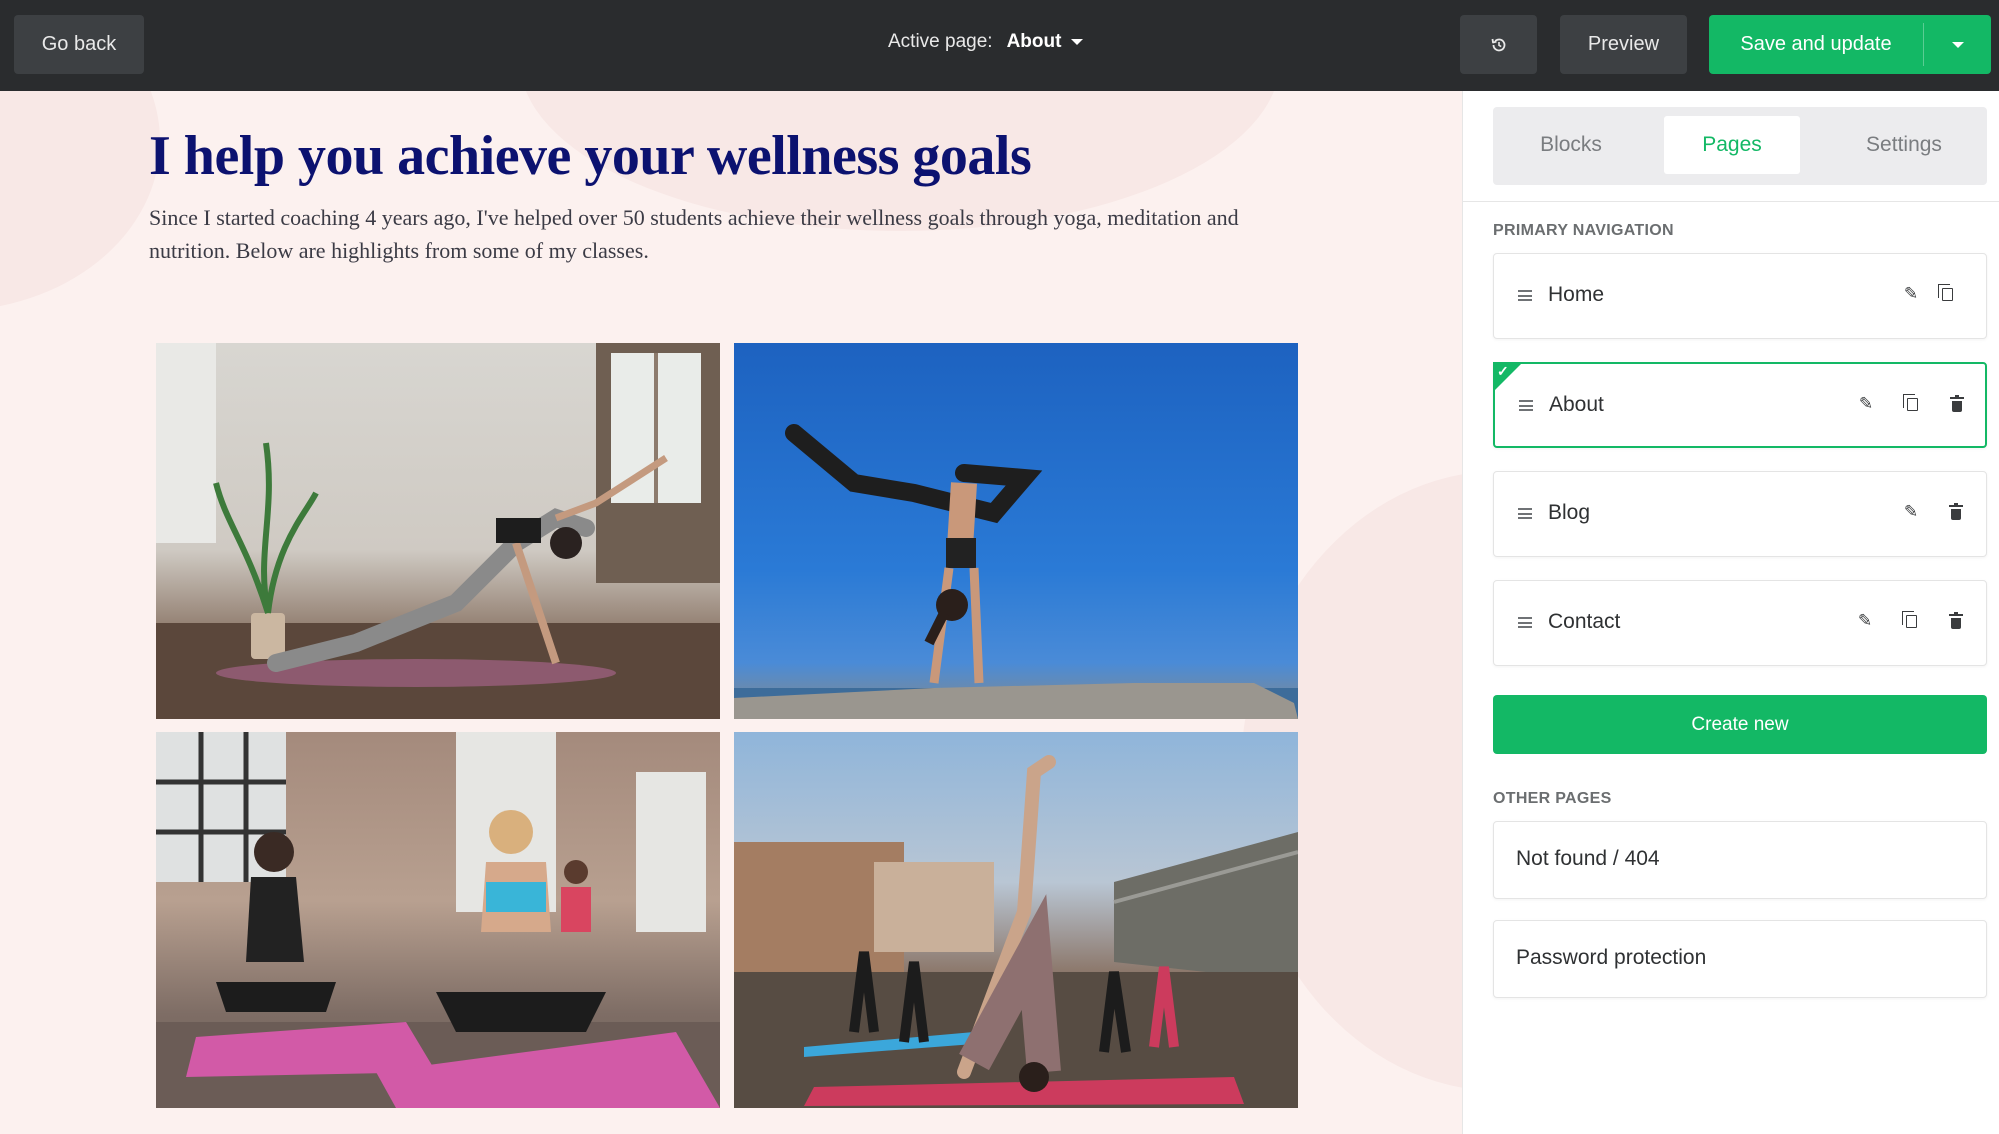  Describe the element at coordinates (1740, 296) in the screenshot. I see `nav-page-home: Home ✎` at that location.